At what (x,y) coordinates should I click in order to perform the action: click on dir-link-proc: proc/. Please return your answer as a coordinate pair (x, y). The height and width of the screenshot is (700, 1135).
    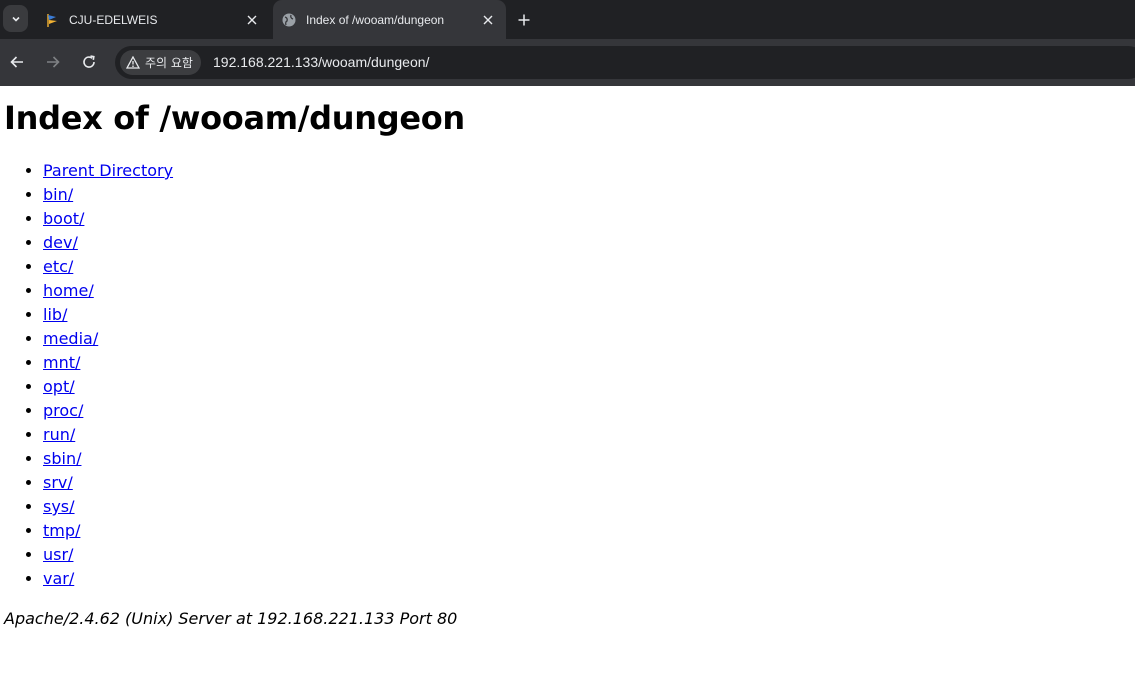
    Looking at the image, I should click on (63, 410).